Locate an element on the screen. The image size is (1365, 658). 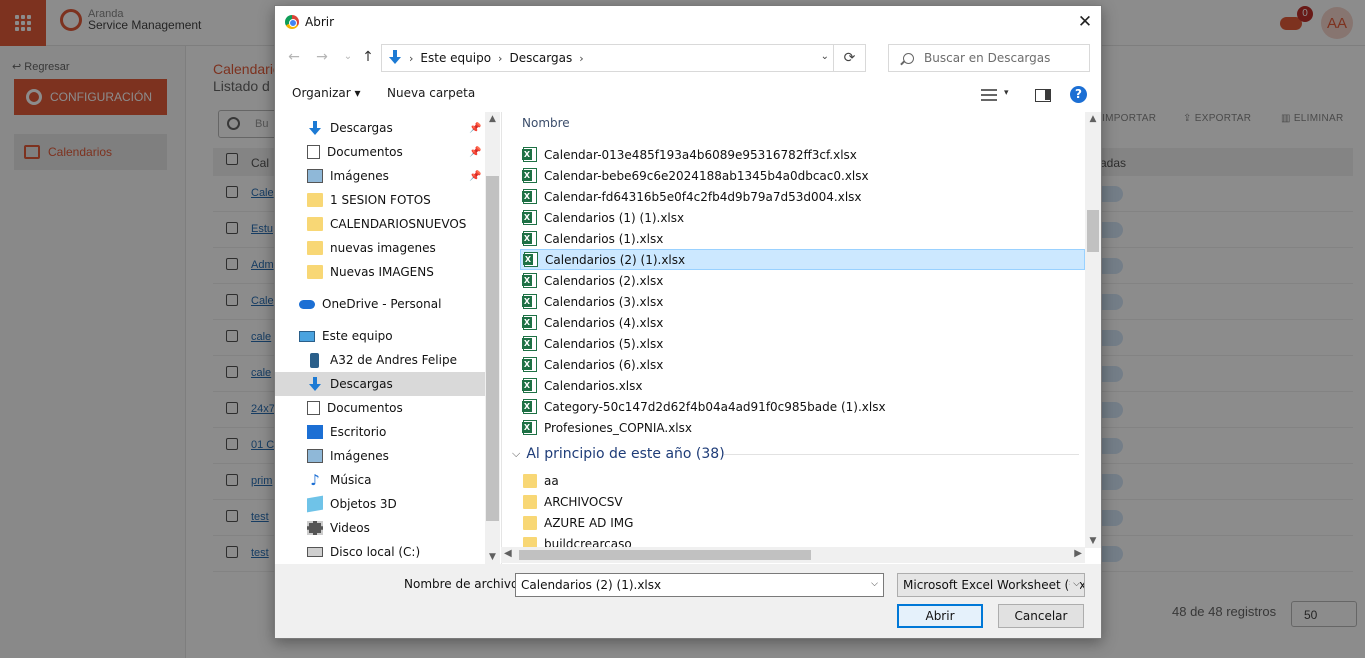
nav-item-label: Descargas is located at coordinates (361, 128).